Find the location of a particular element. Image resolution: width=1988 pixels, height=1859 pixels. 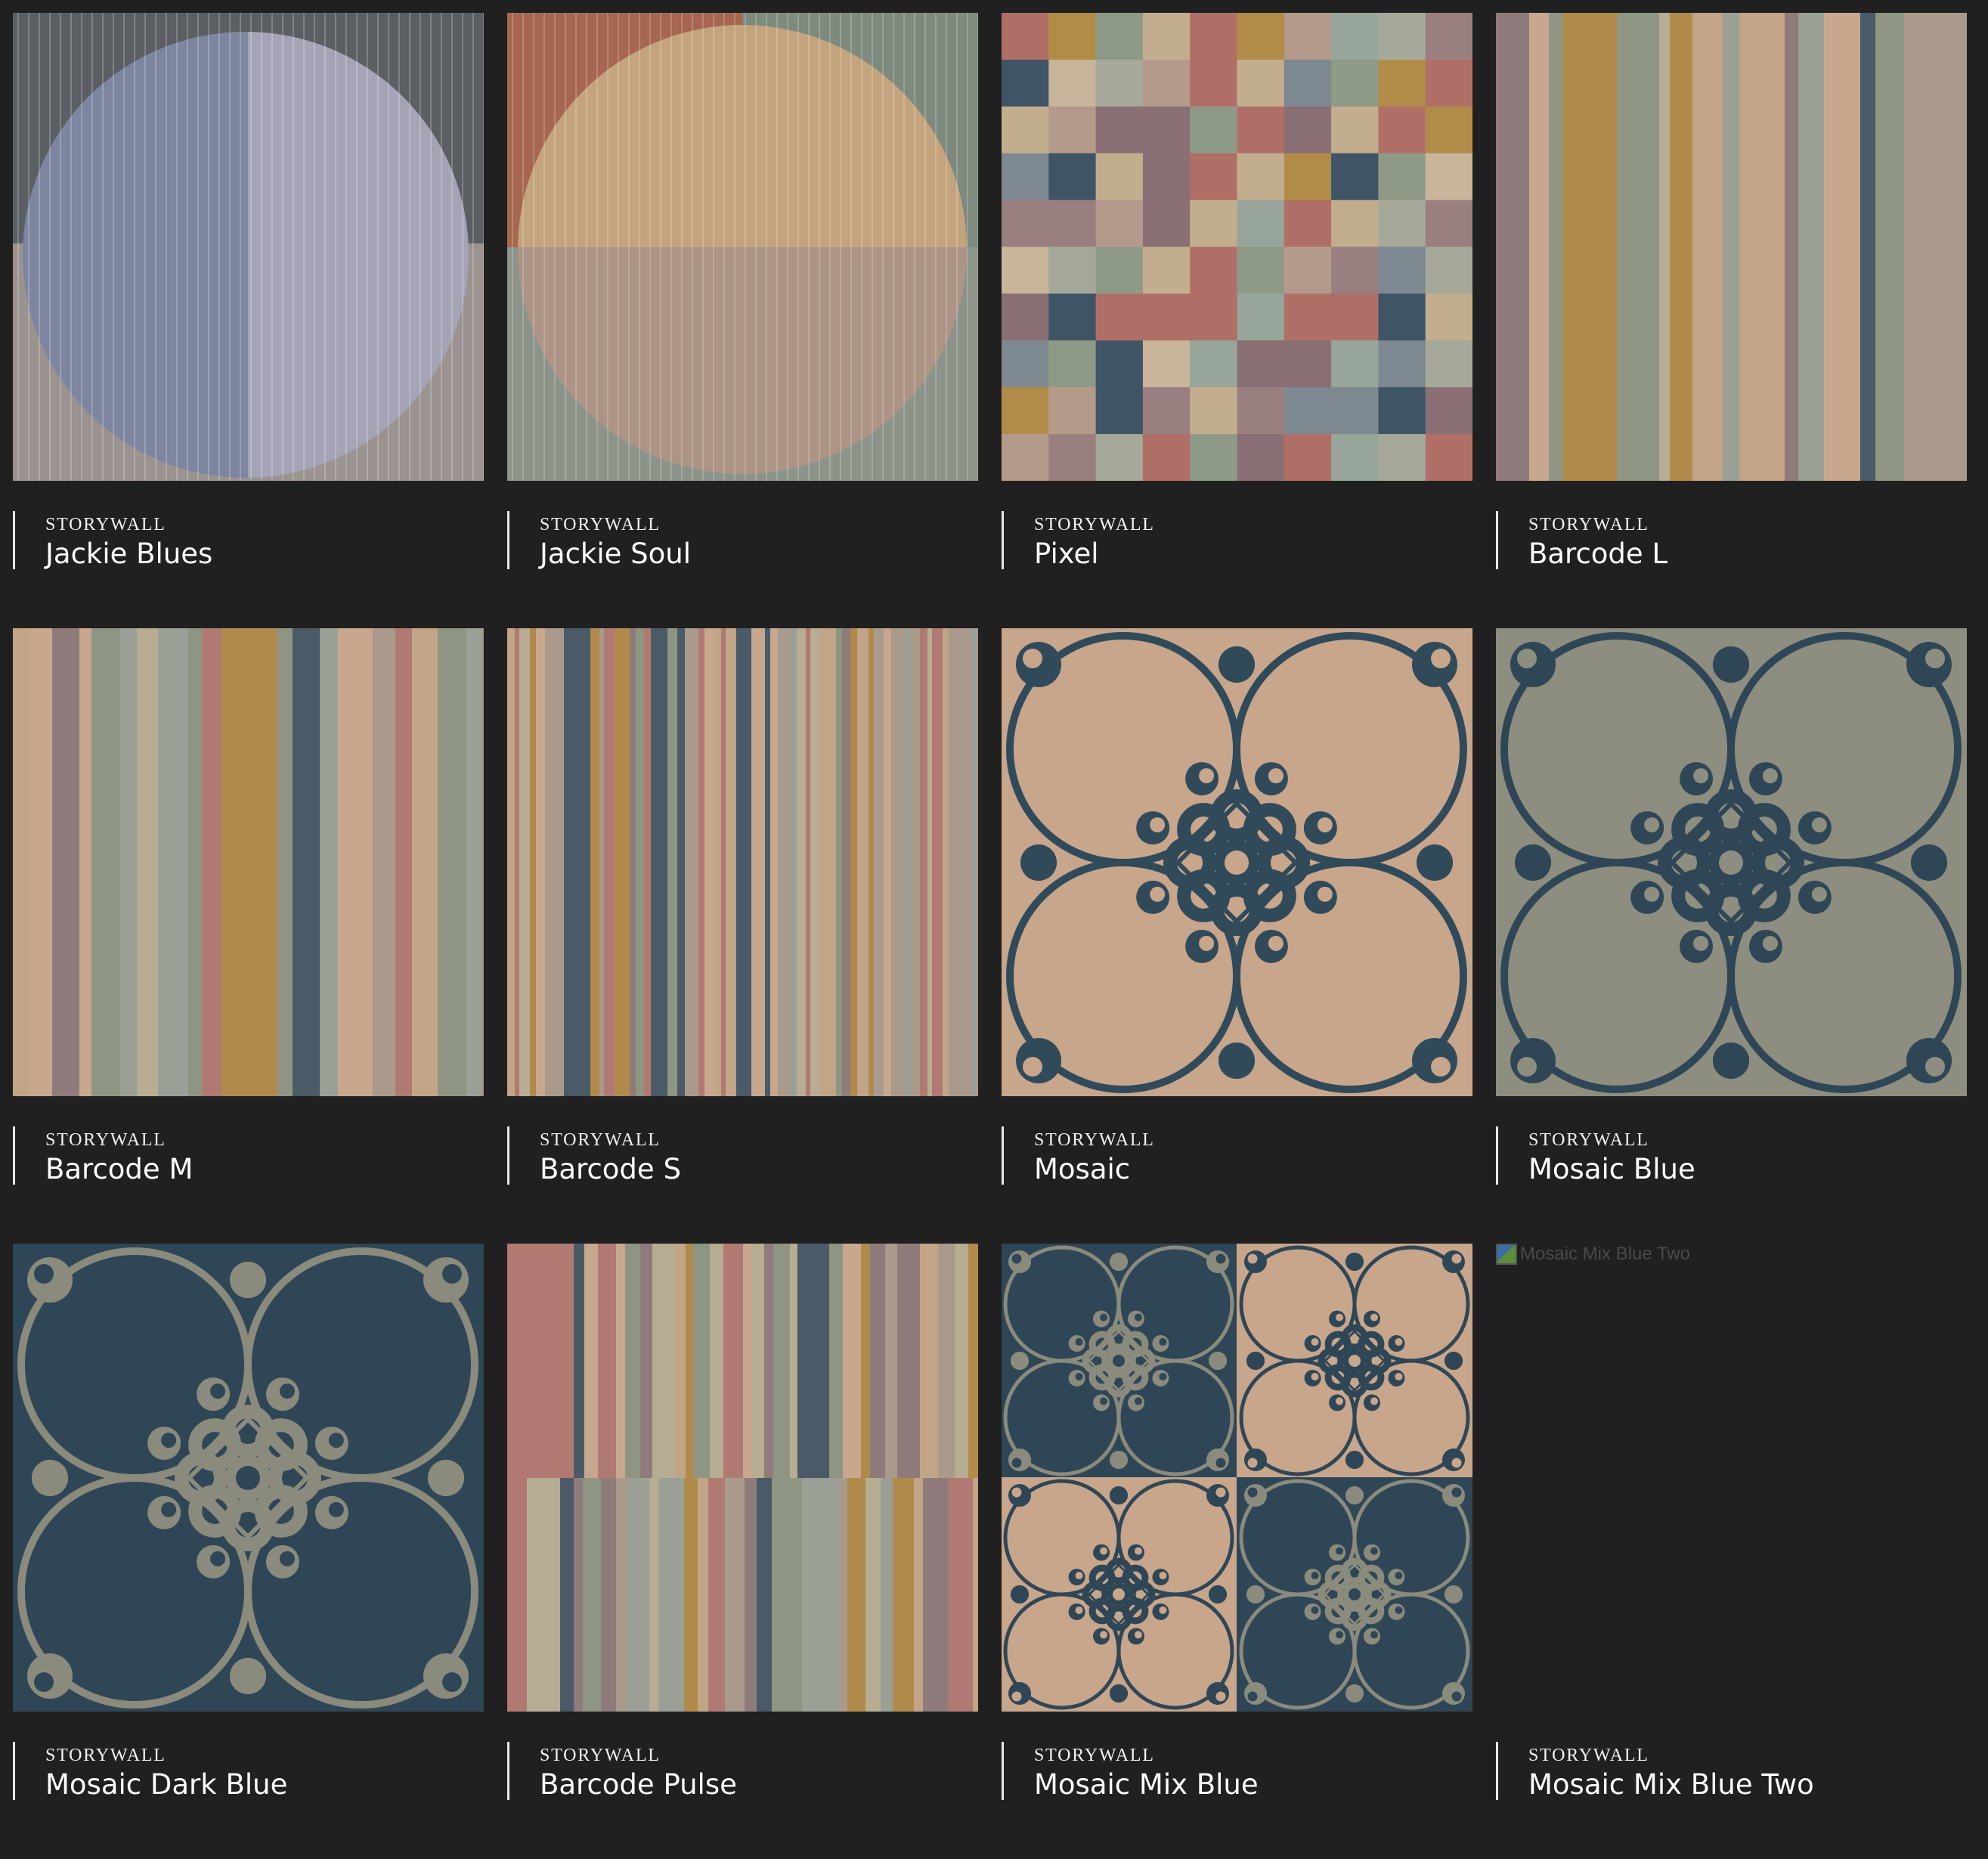

tile-caption: STORYWALL Mosaic Mix Blue is located at coordinates (1130, 1772).